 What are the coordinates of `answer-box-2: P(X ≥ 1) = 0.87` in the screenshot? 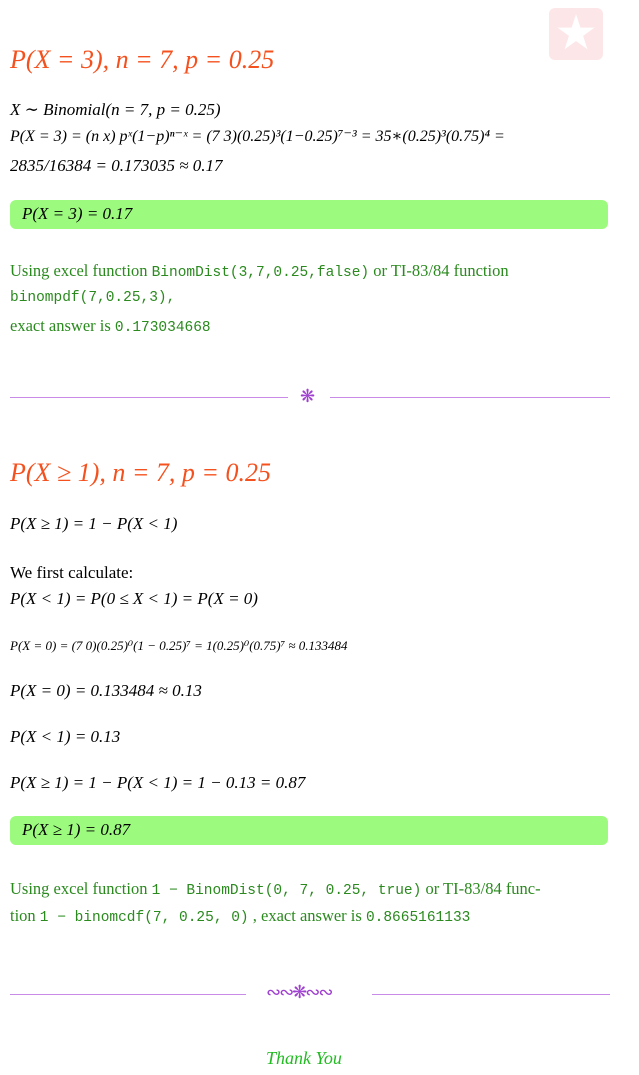 It's located at (309, 830).